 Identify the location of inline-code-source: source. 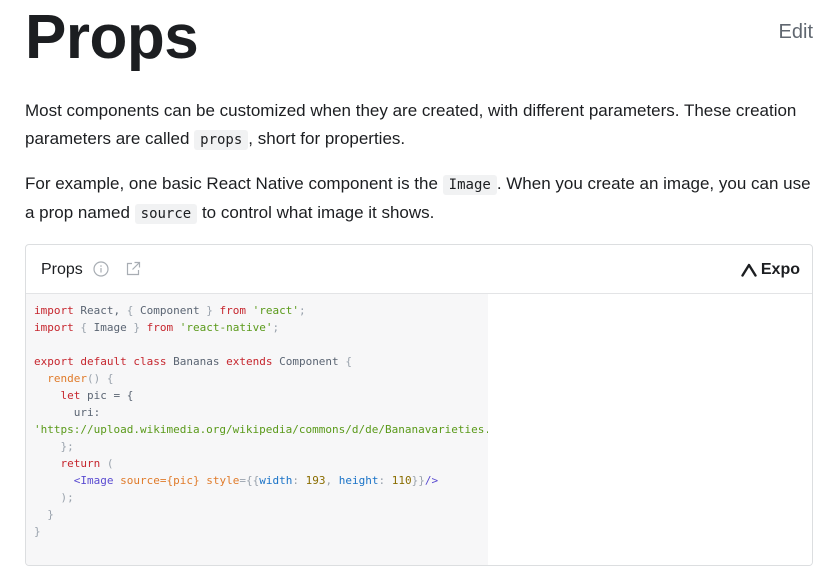
(166, 214).